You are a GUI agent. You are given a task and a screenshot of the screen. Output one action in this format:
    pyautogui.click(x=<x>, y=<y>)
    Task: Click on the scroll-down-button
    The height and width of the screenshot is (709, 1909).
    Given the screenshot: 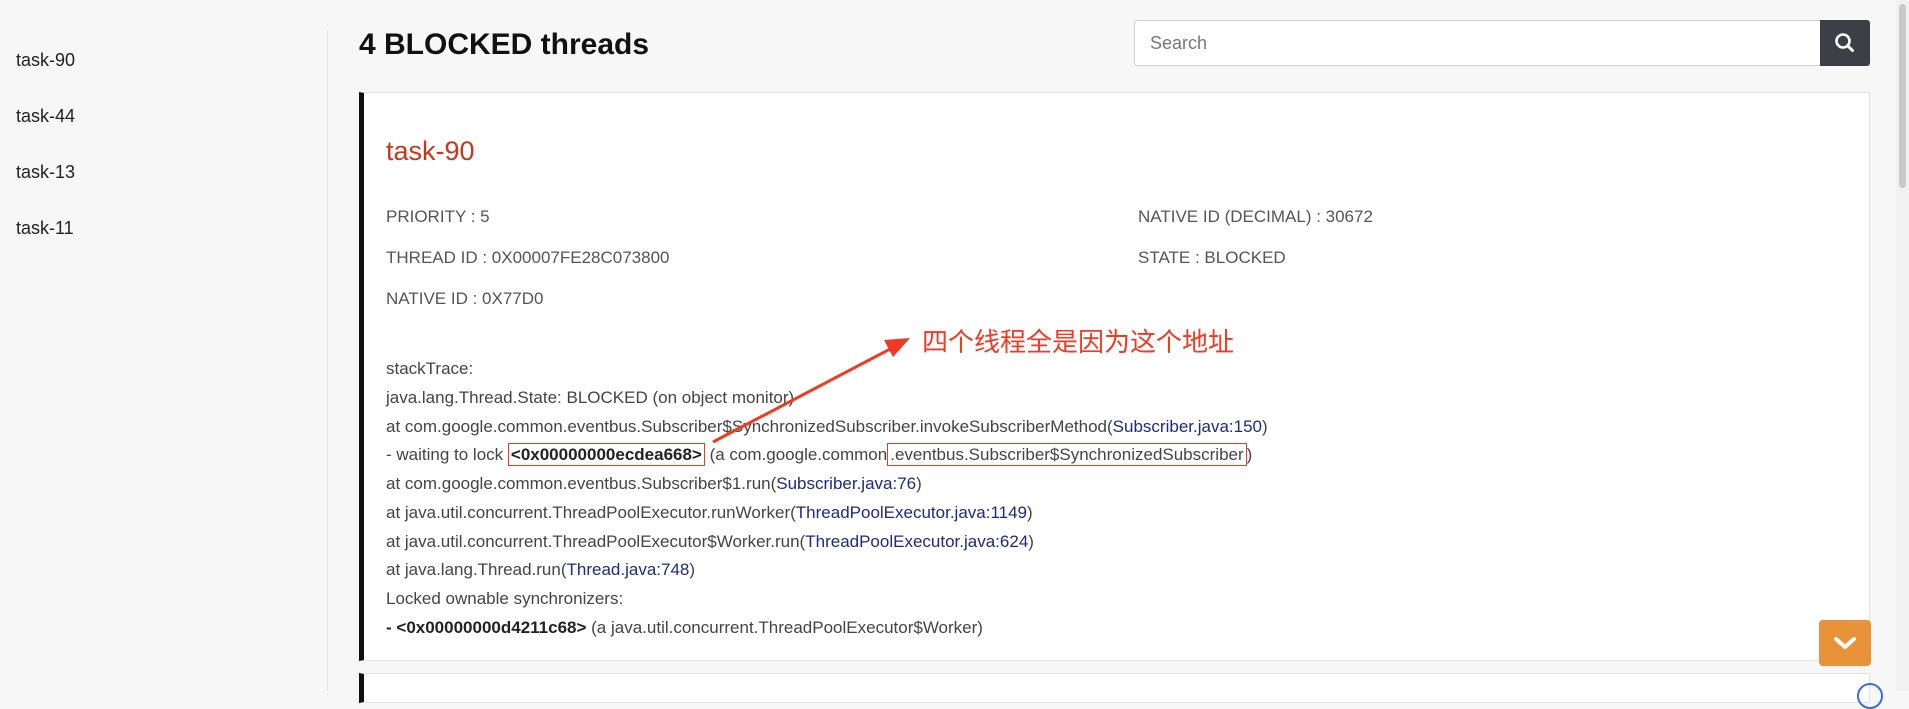 What is the action you would take?
    pyautogui.click(x=1845, y=643)
    